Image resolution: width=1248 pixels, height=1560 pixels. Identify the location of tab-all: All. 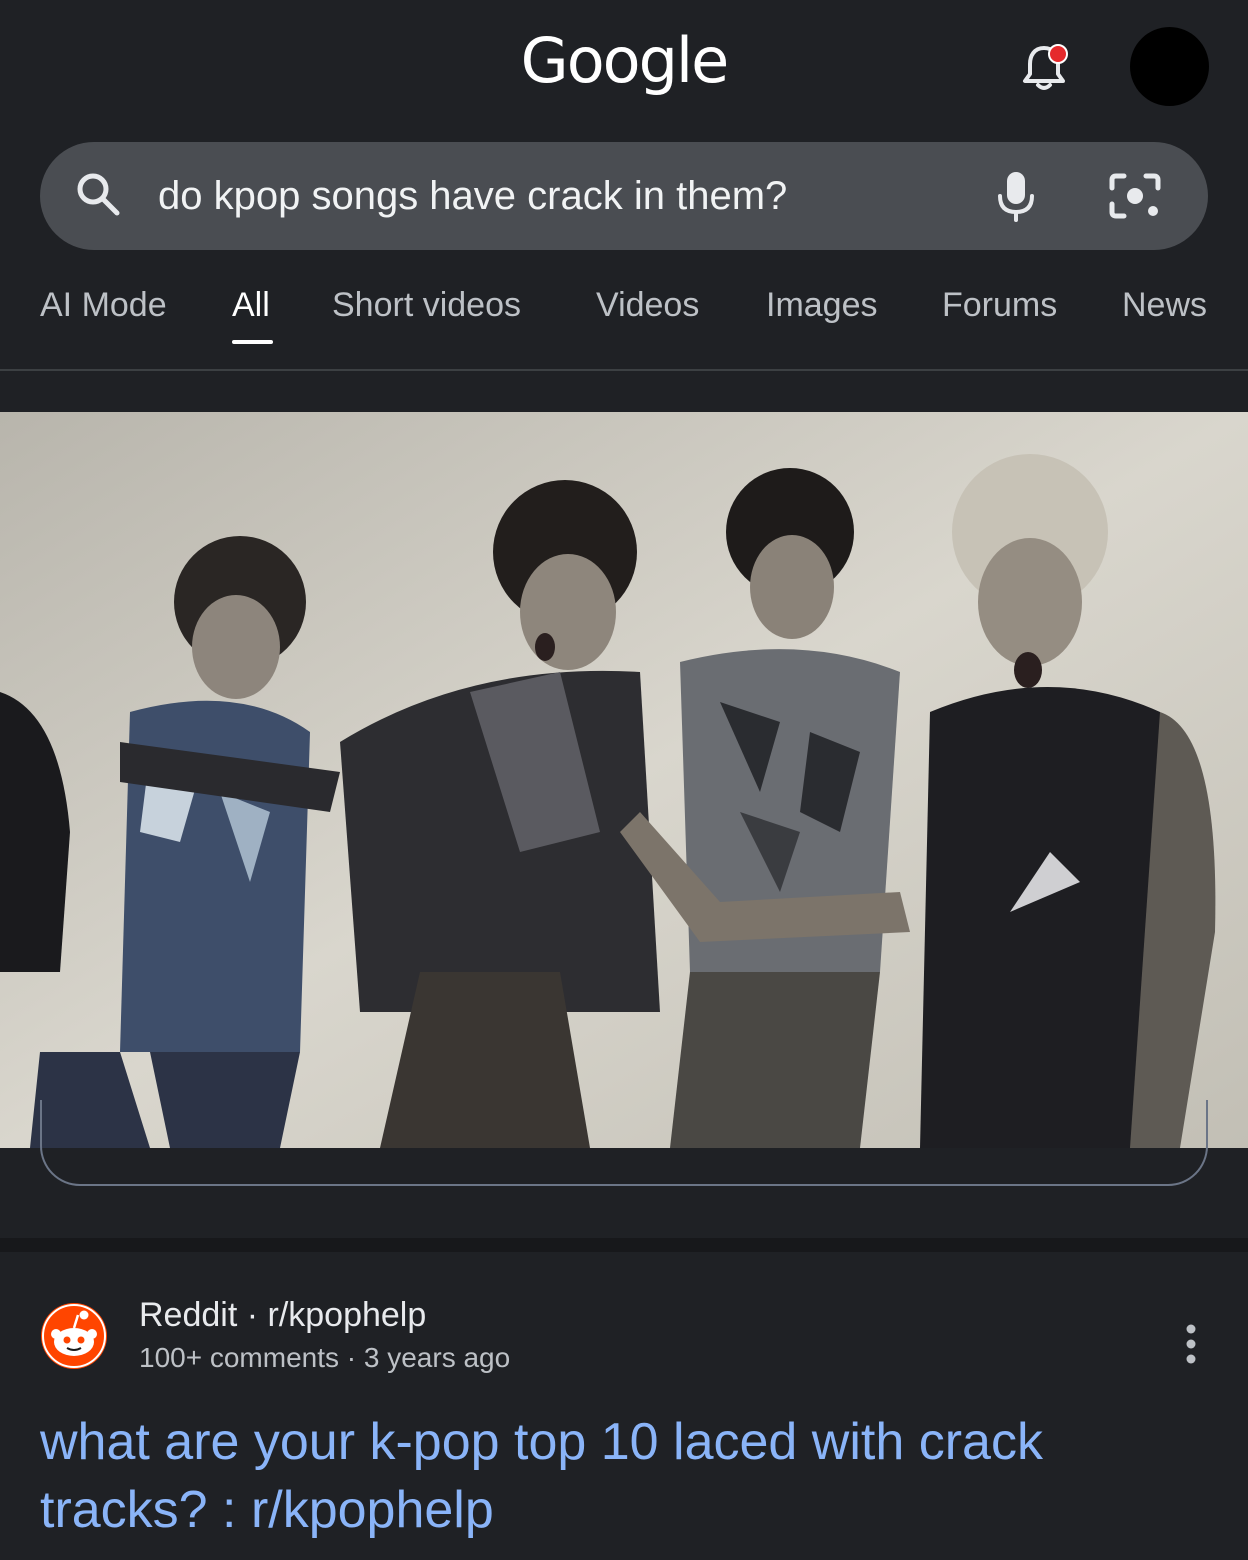
(251, 305).